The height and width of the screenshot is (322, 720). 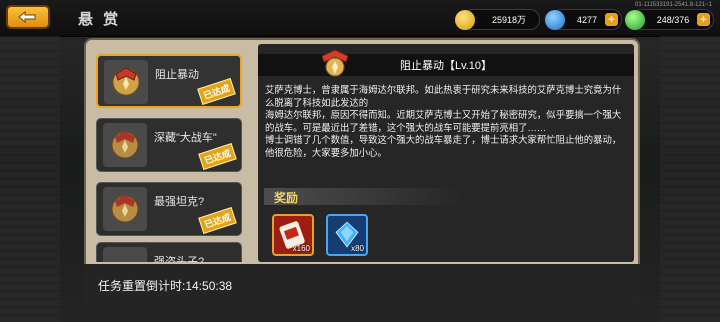 I want to click on add-energy-button: +, so click(x=703, y=19).